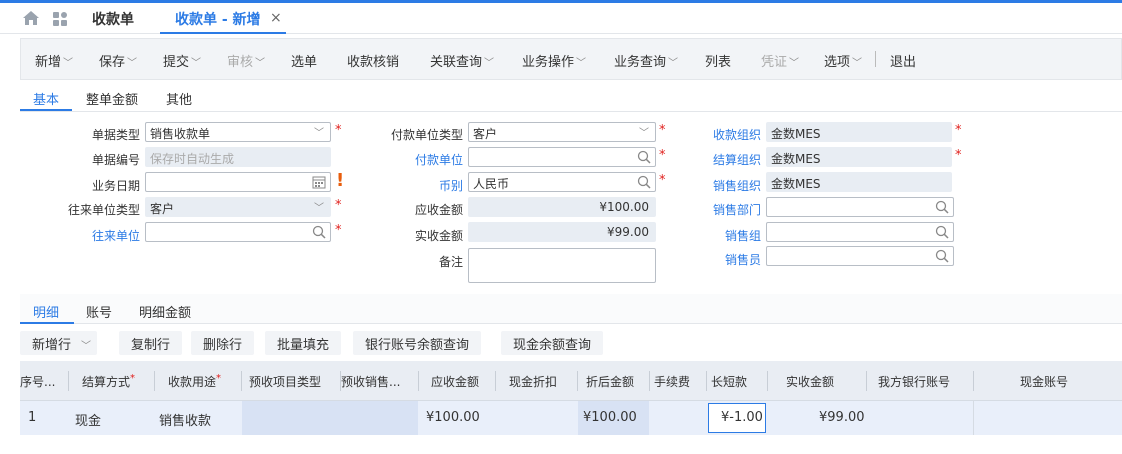 This screenshot has width=1122, height=454. Describe the element at coordinates (533, 381) in the screenshot. I see `col-cash-discount: 现金折扣` at that location.